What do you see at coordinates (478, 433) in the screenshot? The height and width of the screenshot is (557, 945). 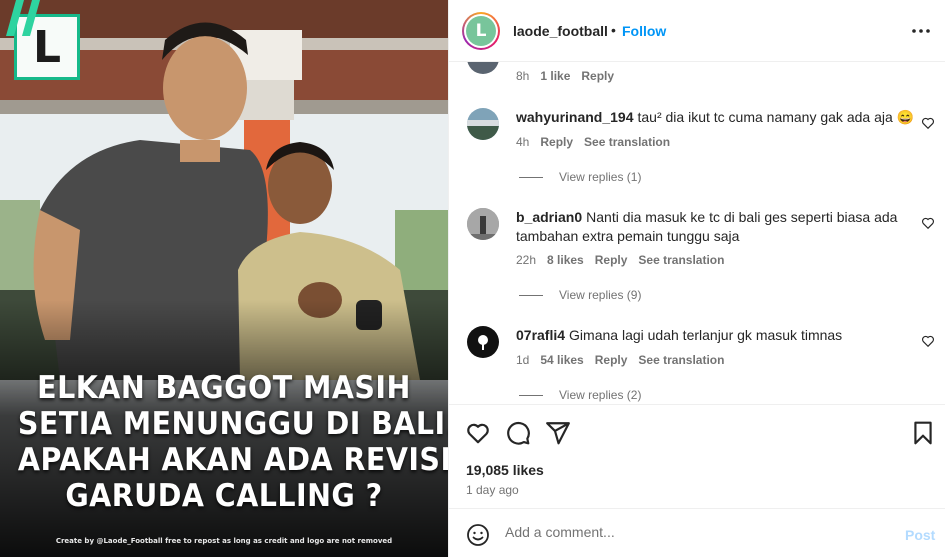 I see `heart-icon` at bounding box center [478, 433].